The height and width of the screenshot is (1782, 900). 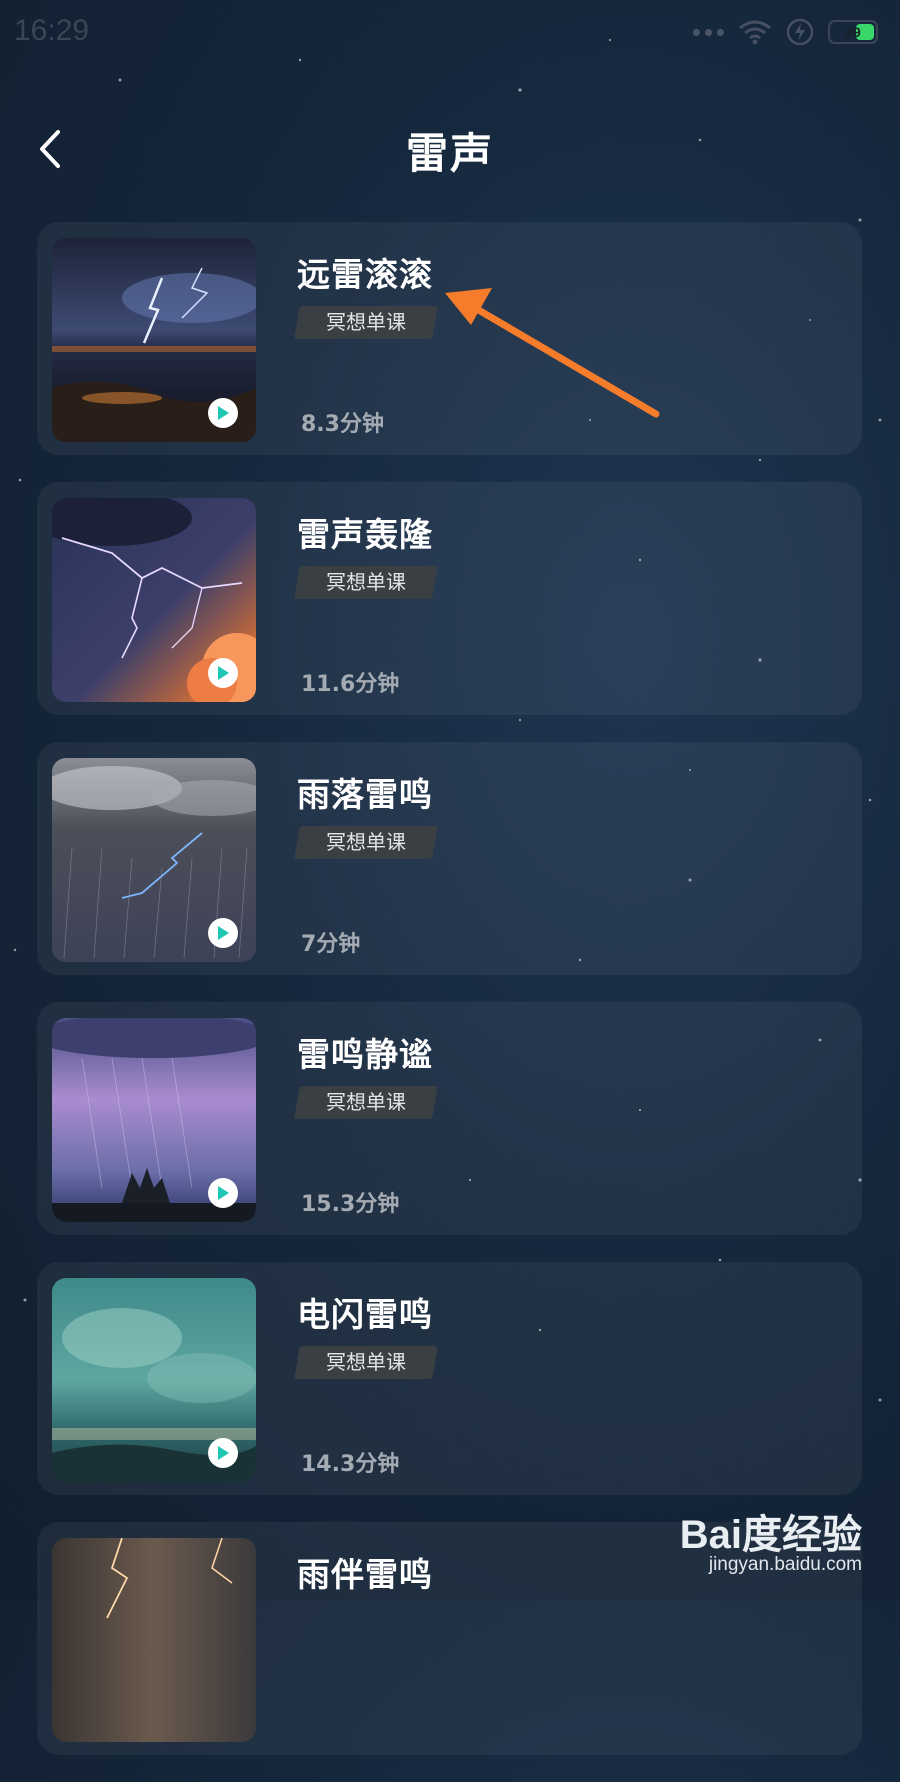 What do you see at coordinates (449, 153) in the screenshot?
I see `page-title: 雷声` at bounding box center [449, 153].